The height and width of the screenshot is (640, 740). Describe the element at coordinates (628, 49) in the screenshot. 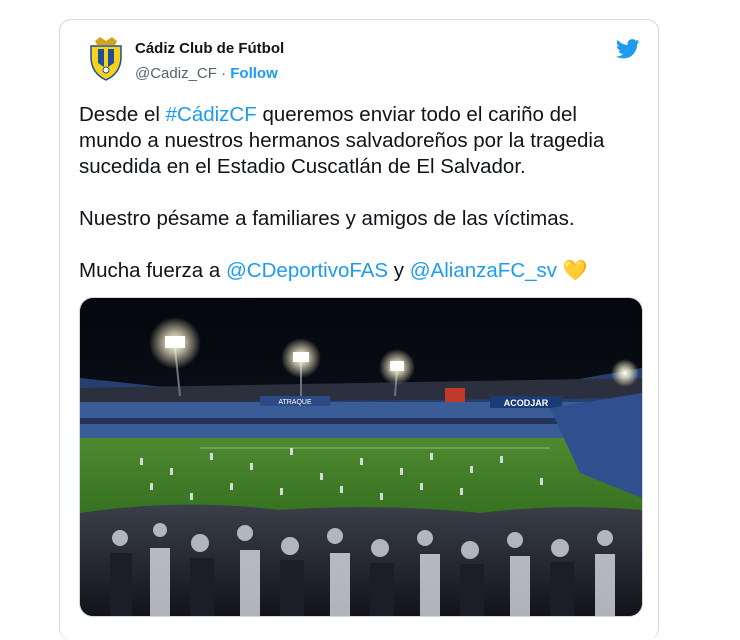

I see `twitter-bird-icon` at that location.